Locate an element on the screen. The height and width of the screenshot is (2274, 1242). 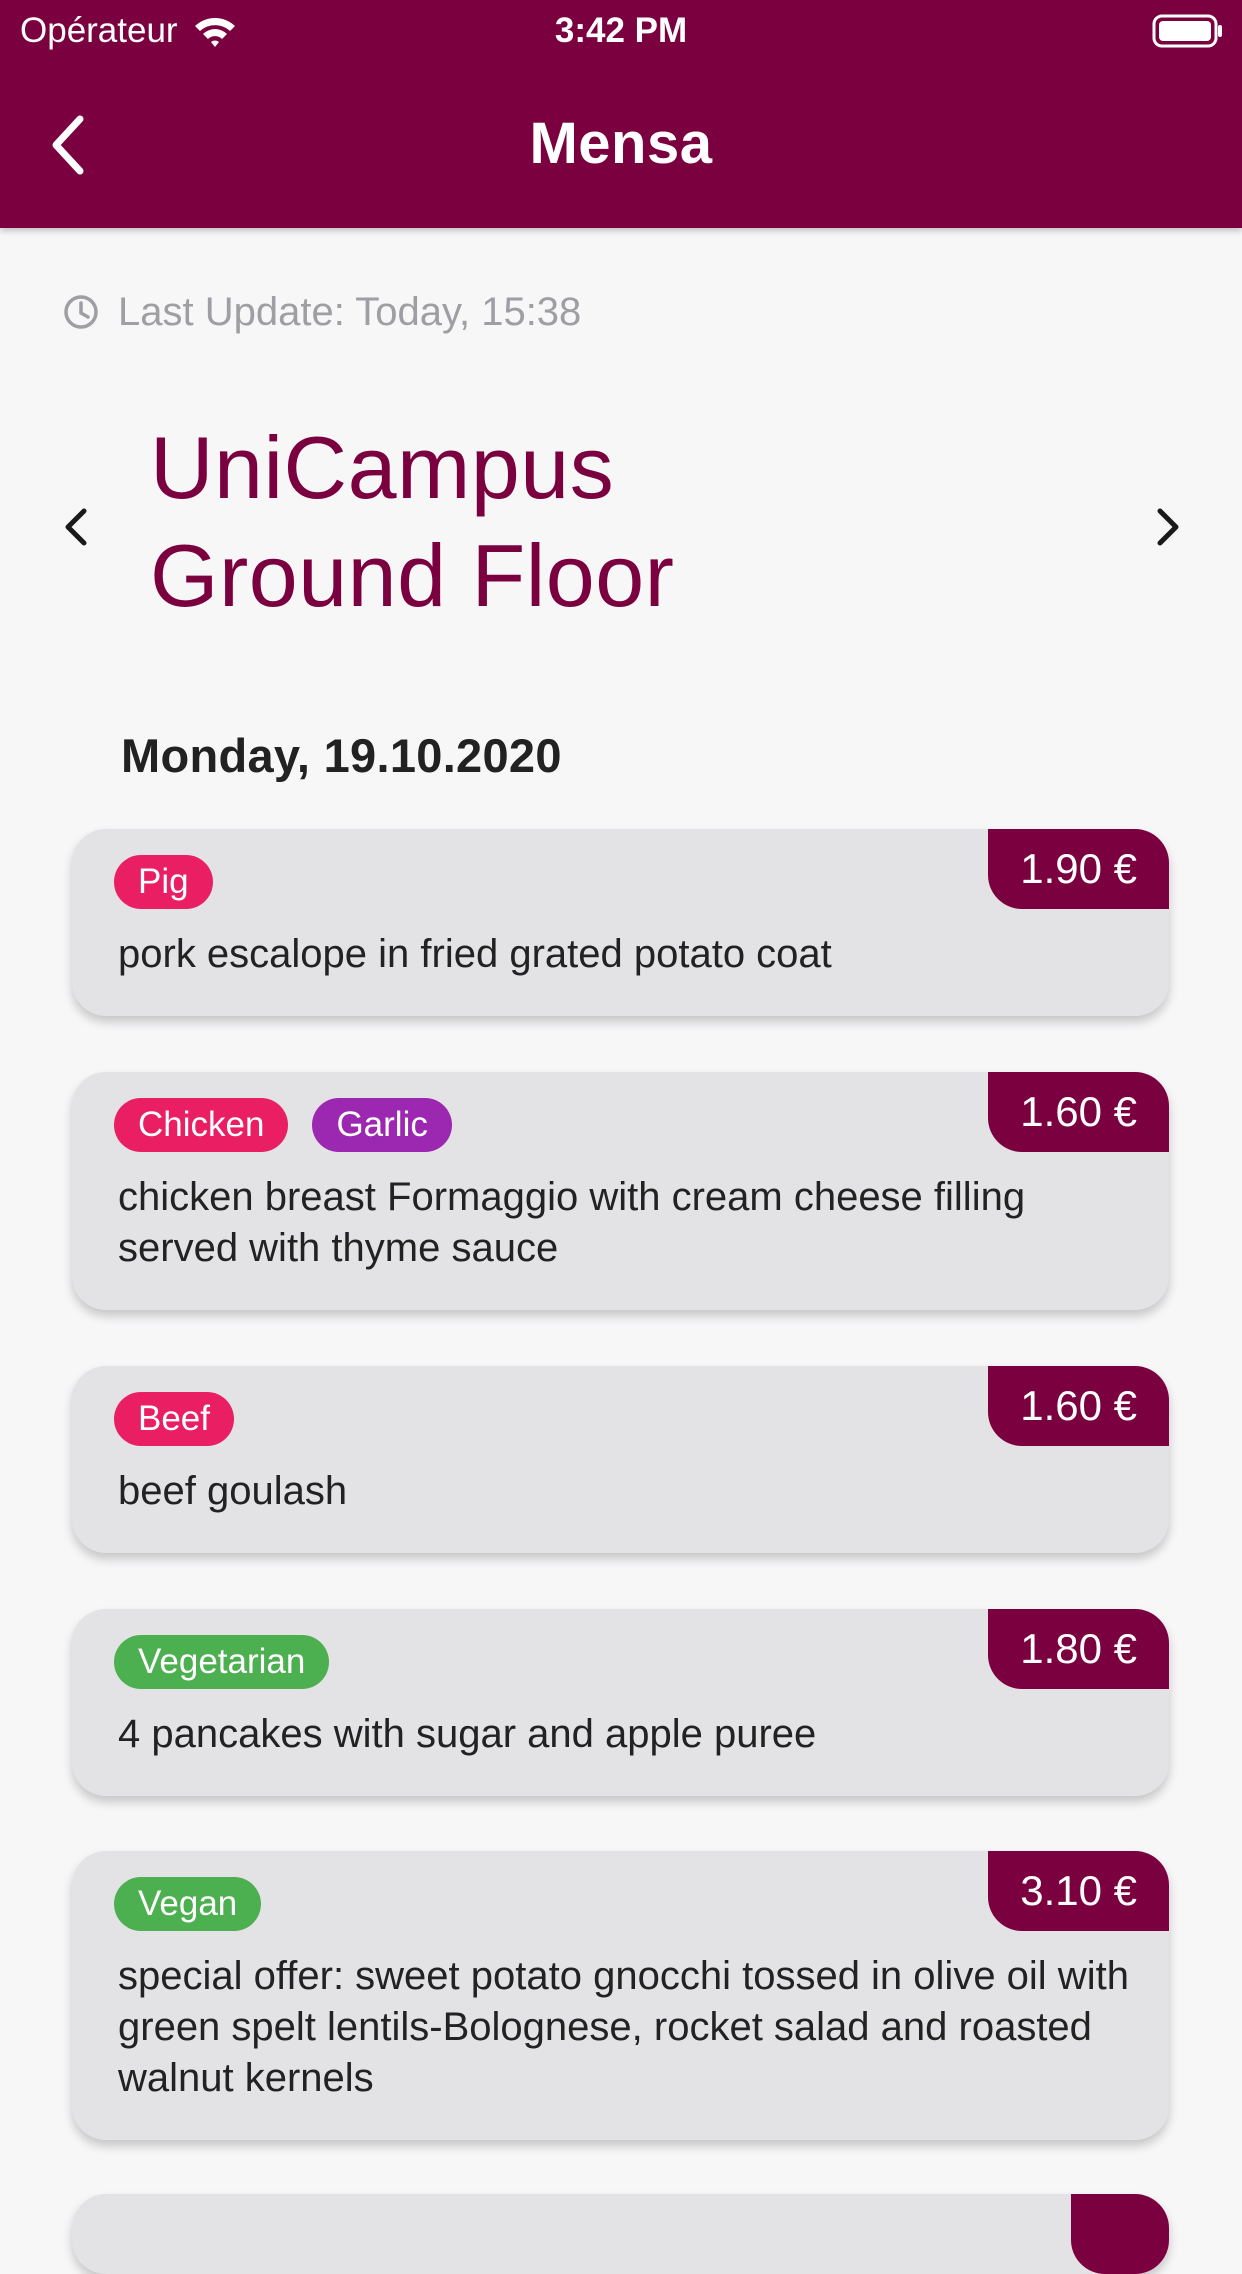
chevron-left-icon is located at coordinates (76, 527).